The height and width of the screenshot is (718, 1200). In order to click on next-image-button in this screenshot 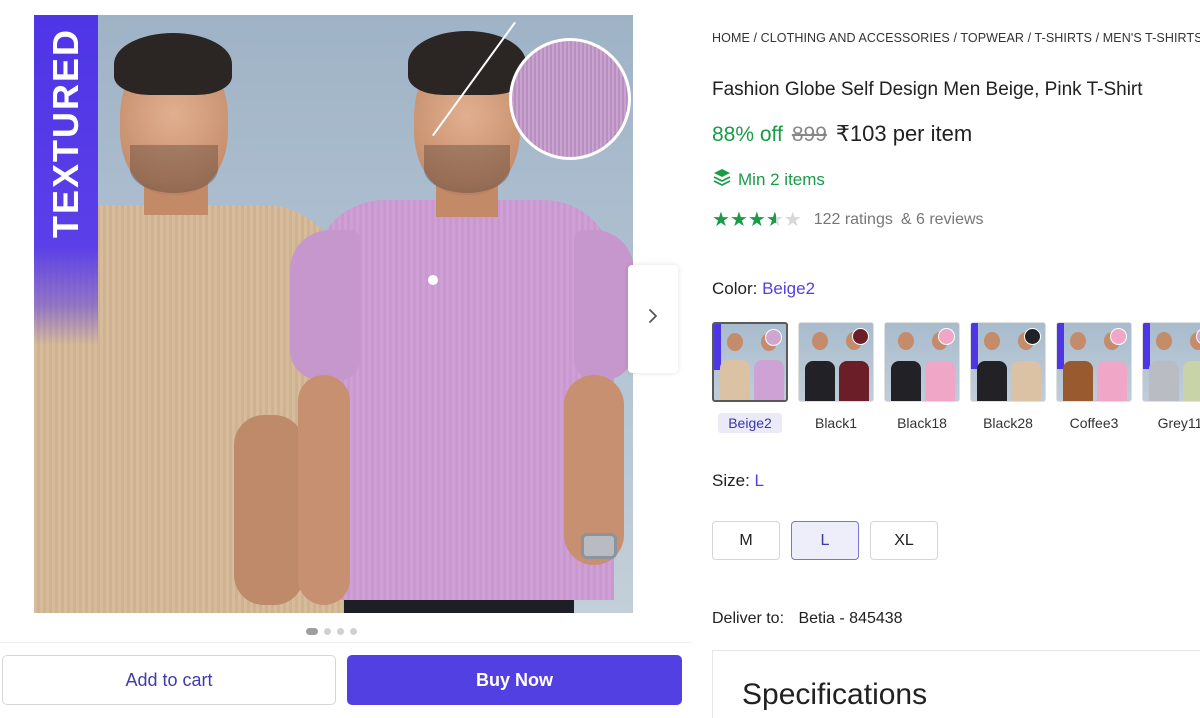, I will do `click(653, 319)`.